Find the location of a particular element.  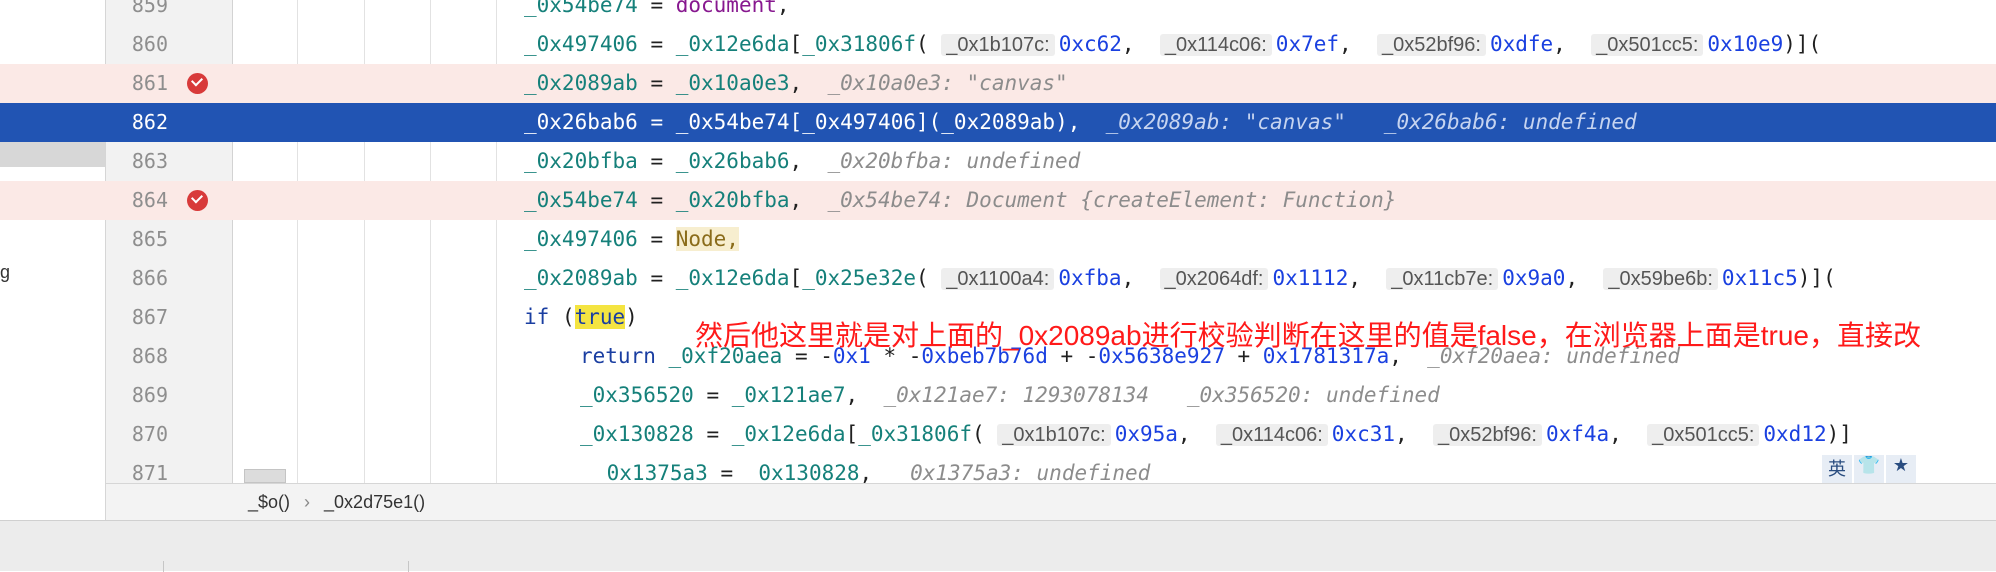

parameter-hint-label: _0x59be6b: is located at coordinates (1660, 279).